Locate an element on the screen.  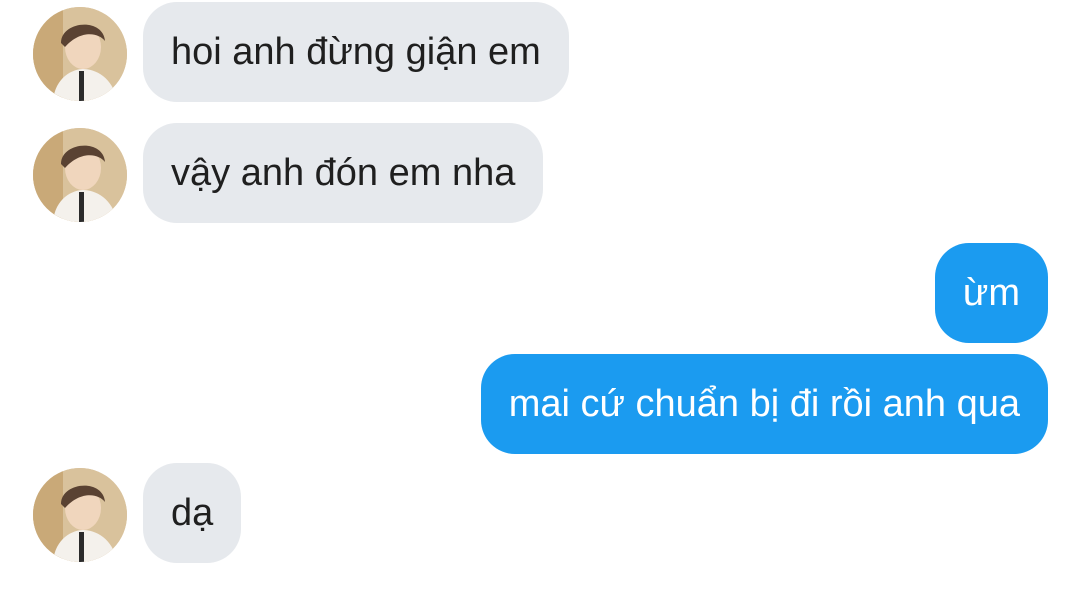
message-bubble-outgoing: mai cứ chuẩn bị đi rồi anh qua is located at coordinates (764, 404).